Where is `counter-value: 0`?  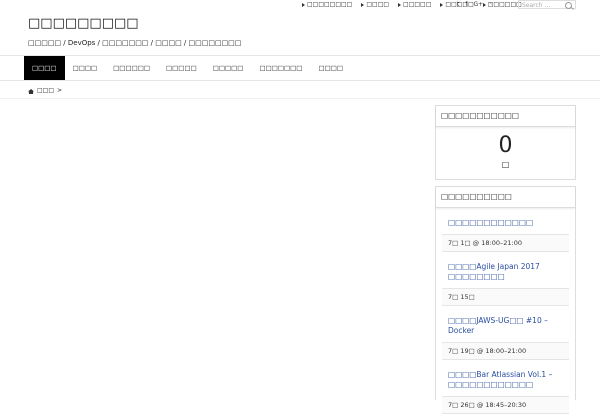
counter-value: 0 is located at coordinates (505, 145).